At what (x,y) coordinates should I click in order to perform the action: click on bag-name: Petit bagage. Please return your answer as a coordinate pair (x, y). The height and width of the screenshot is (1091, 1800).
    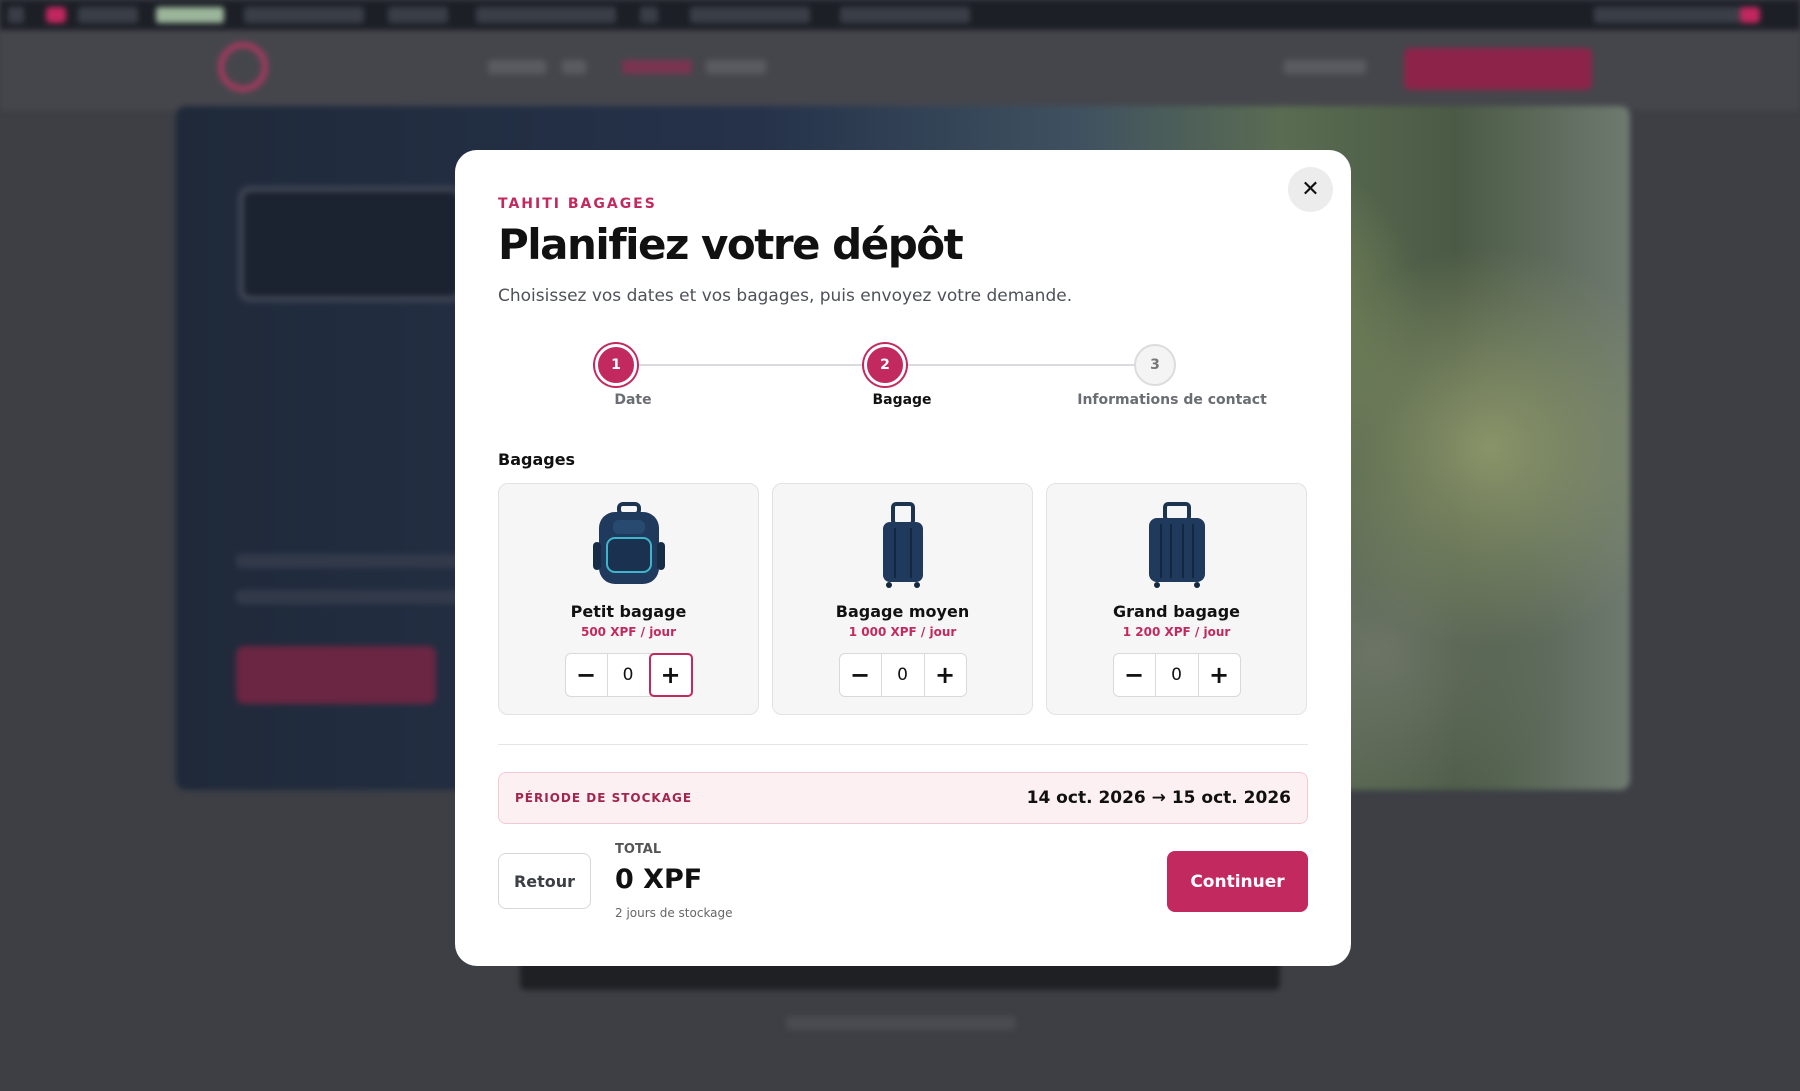
    Looking at the image, I should click on (628, 611).